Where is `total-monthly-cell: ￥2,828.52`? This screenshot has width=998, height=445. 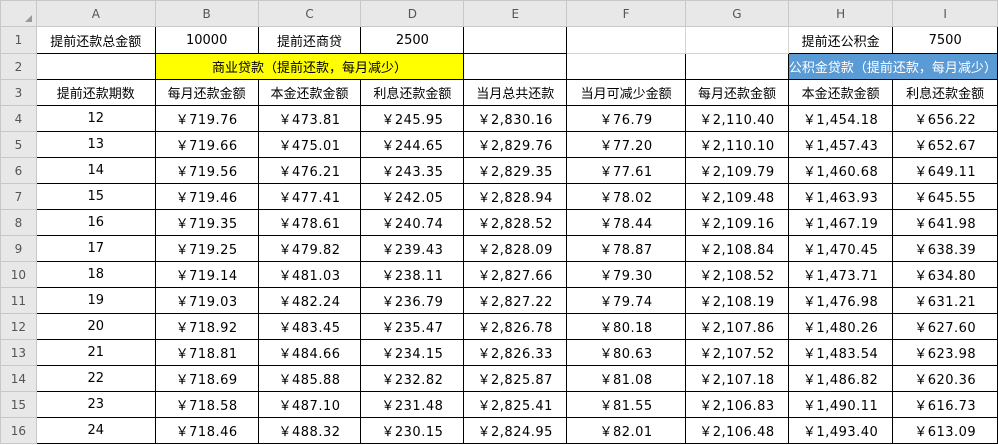 total-monthly-cell: ￥2,828.52 is located at coordinates (515, 222).